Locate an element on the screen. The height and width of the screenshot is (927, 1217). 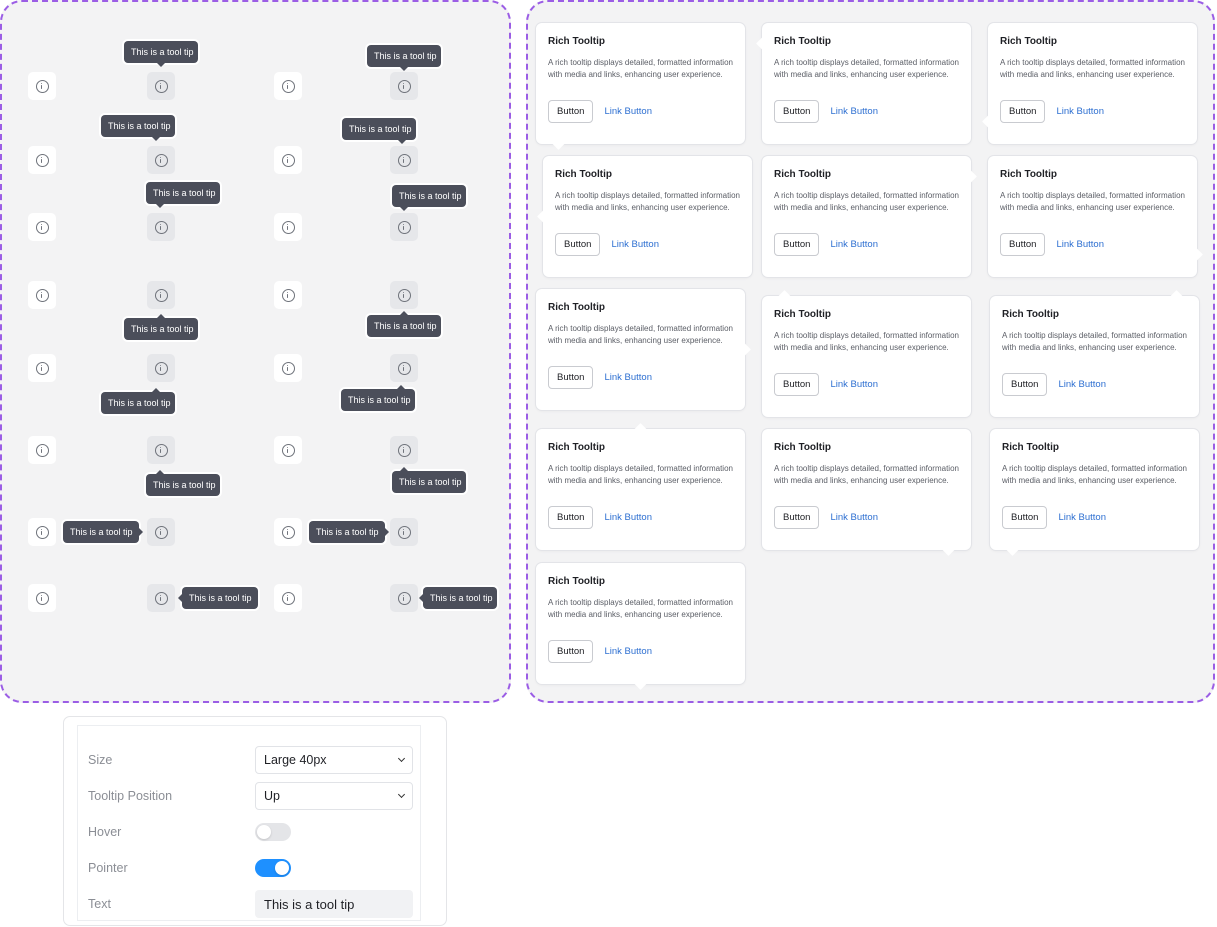
hover-toggle is located at coordinates (273, 832).